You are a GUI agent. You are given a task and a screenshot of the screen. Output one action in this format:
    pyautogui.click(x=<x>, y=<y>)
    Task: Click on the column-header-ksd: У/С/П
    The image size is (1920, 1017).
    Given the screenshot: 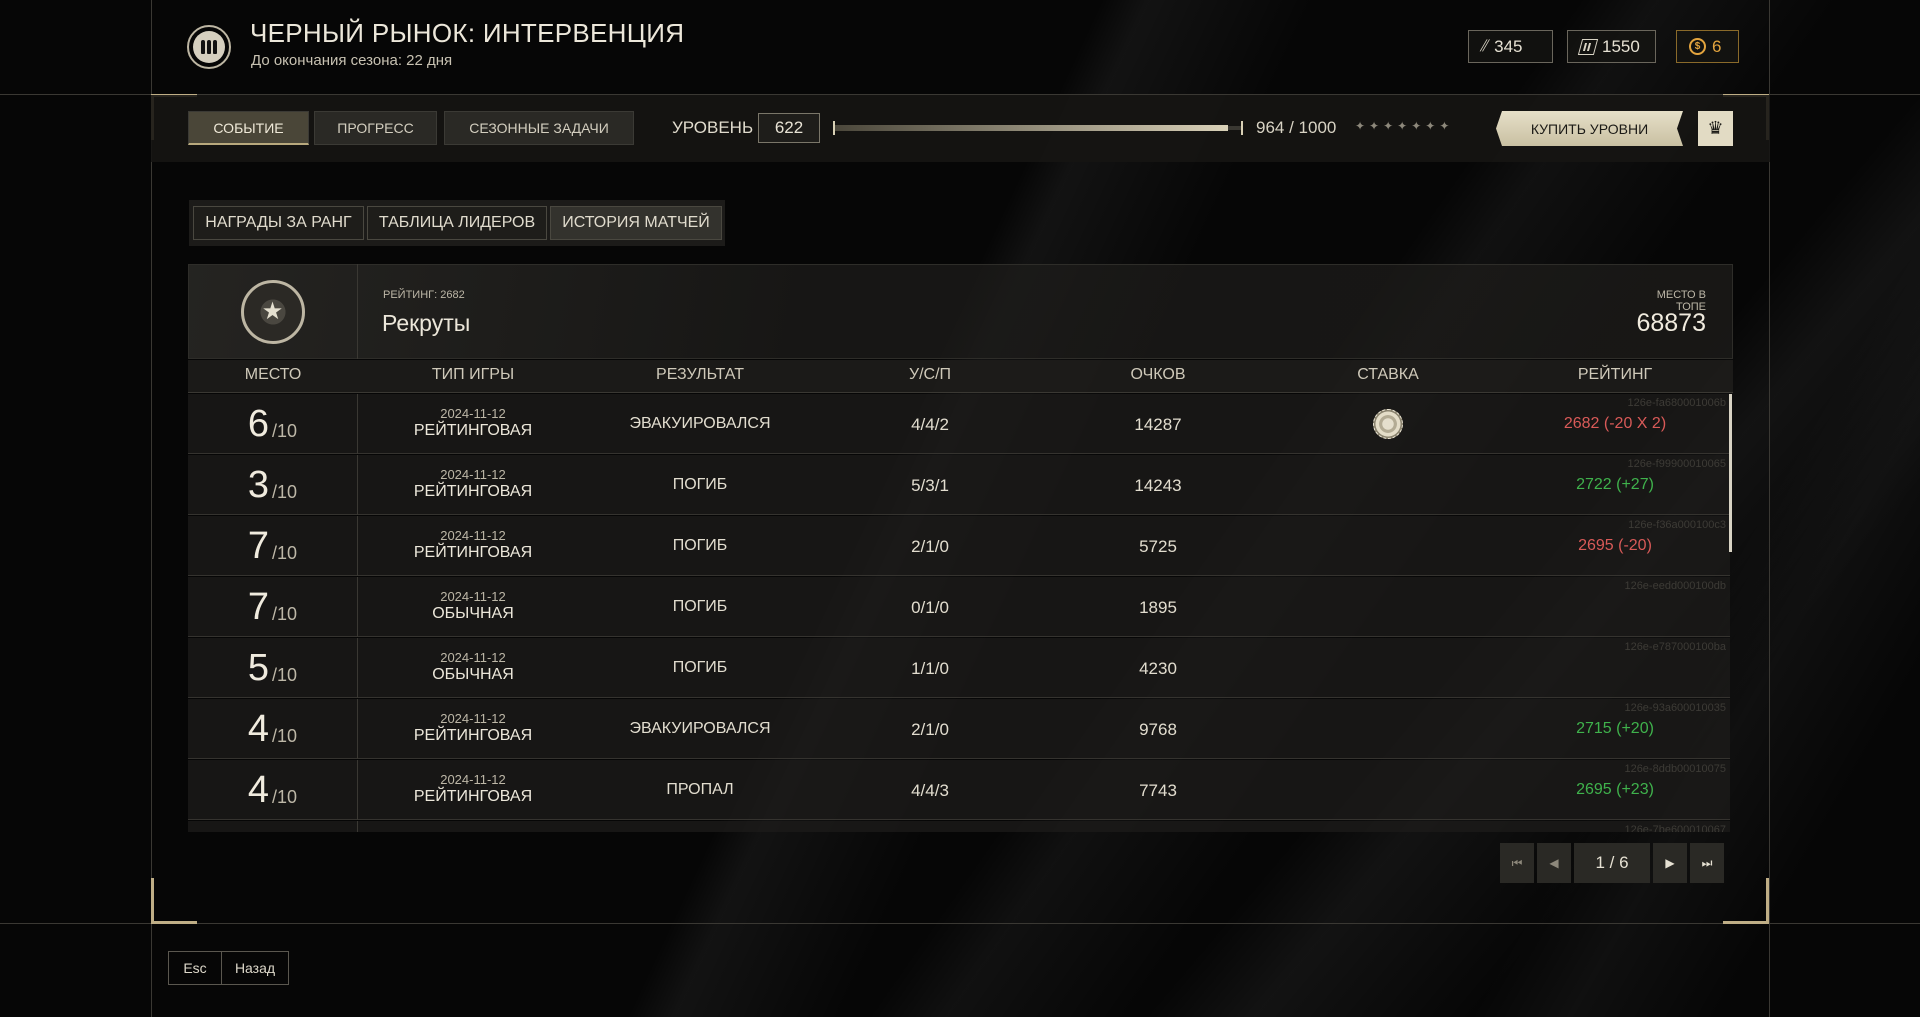 What is the action you would take?
    pyautogui.click(x=930, y=374)
    